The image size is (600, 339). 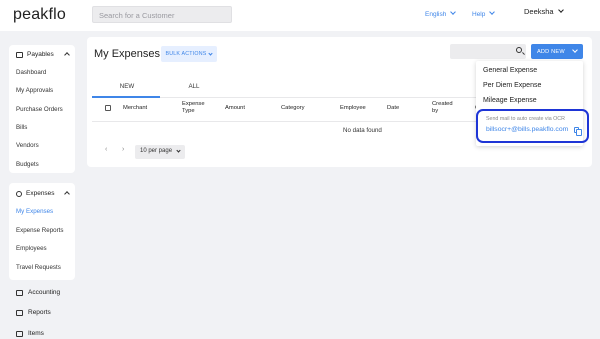 I want to click on sidebar-item-items: Items, so click(x=30, y=333).